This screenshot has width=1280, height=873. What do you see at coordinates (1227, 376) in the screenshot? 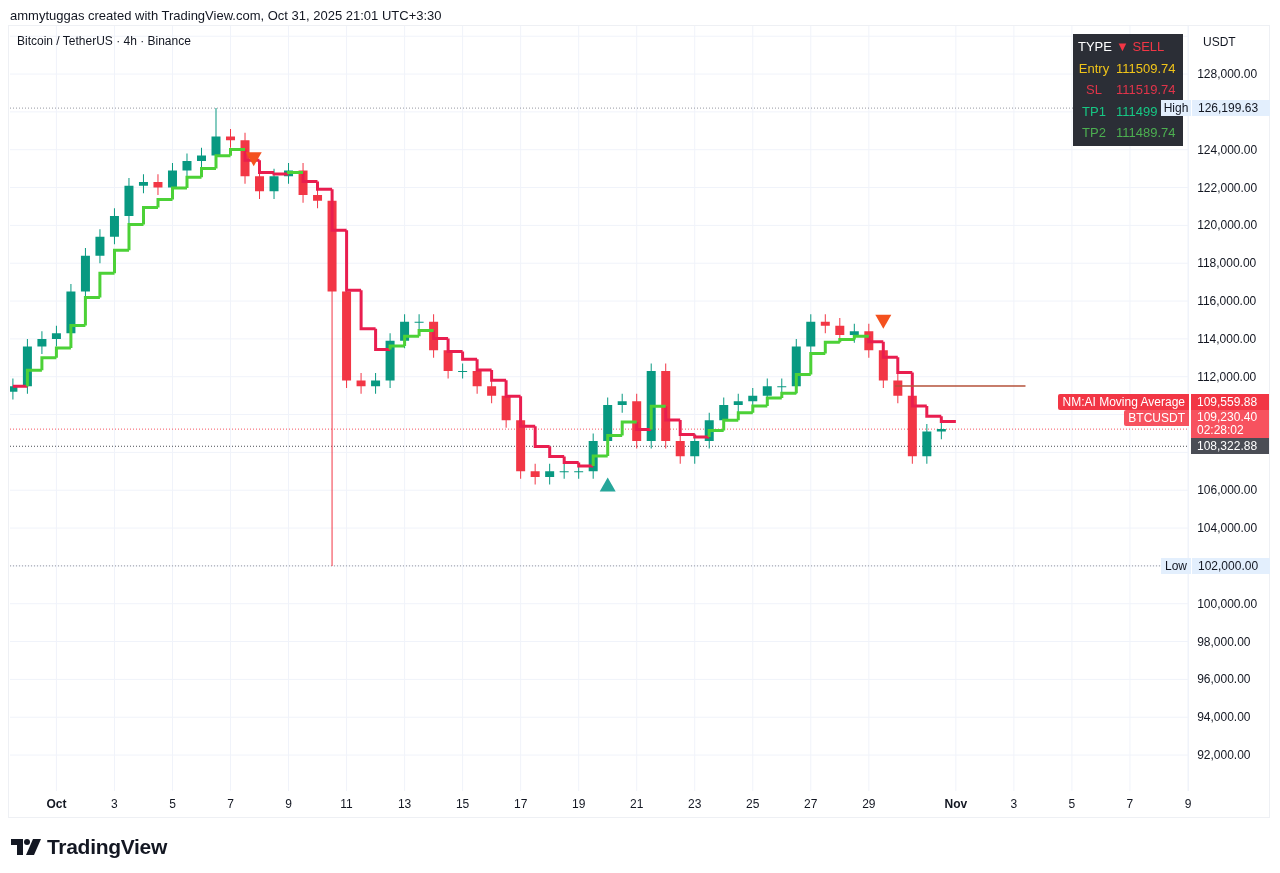
I see `axis-label: 112,000.00` at bounding box center [1227, 376].